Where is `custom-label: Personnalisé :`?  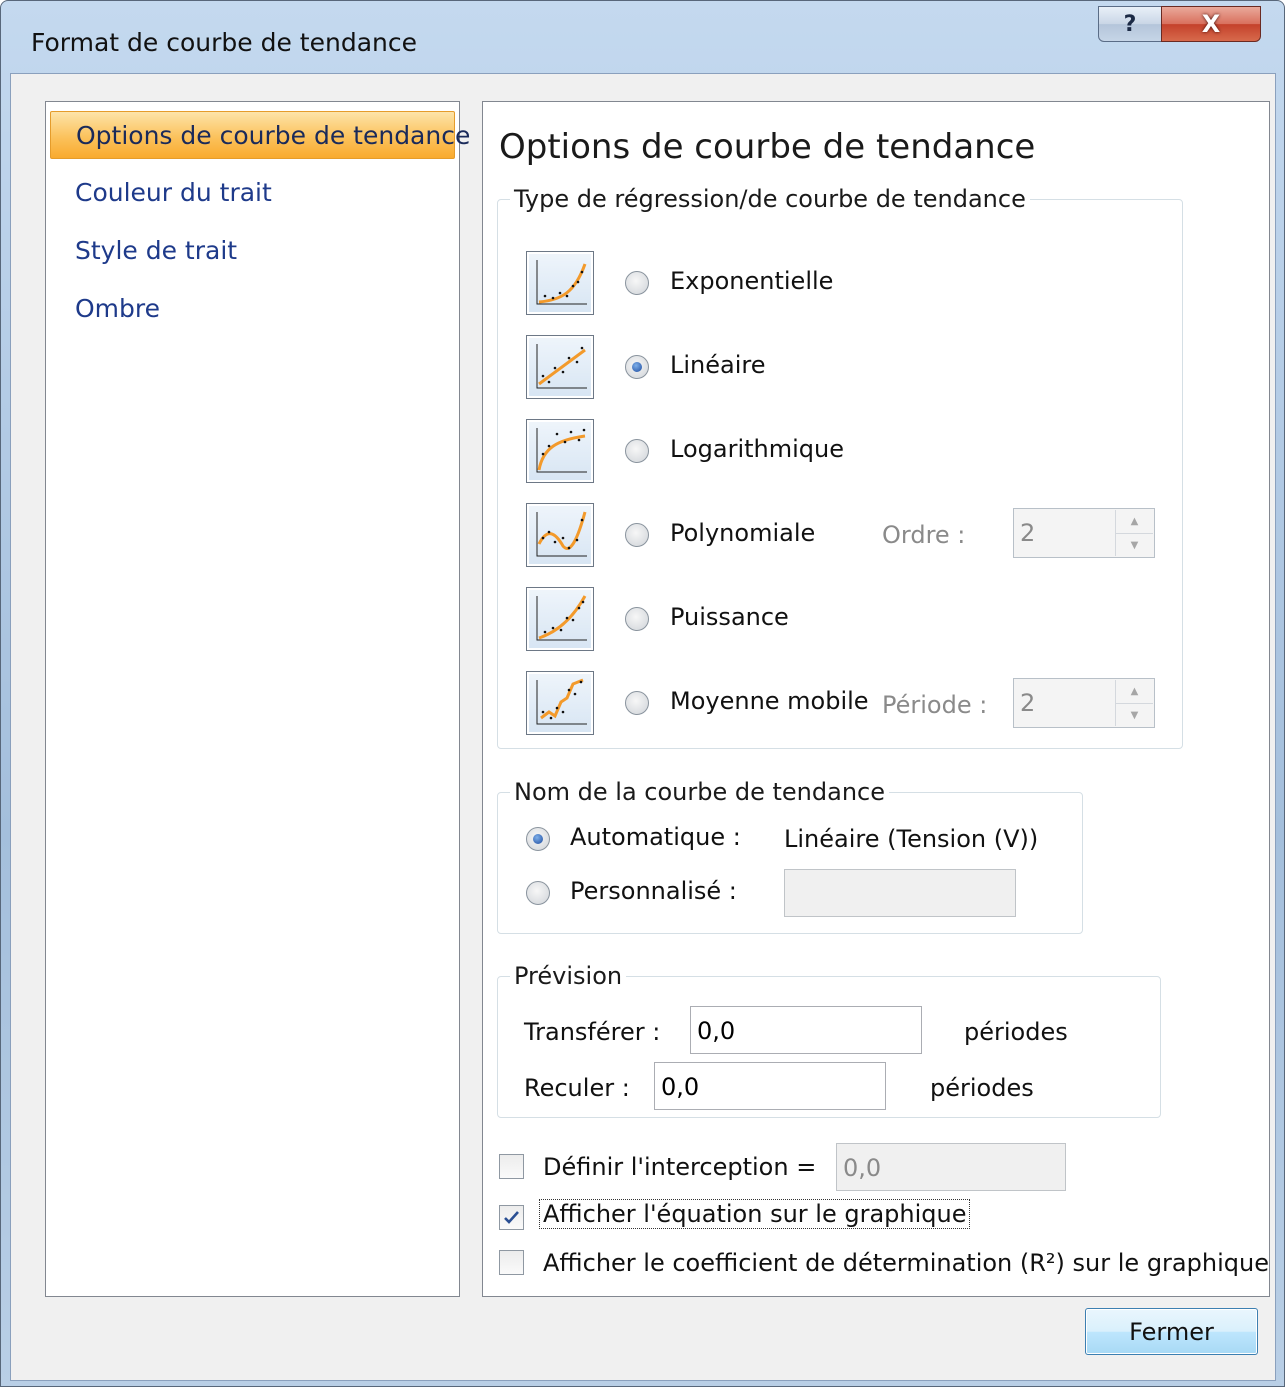
custom-label: Personnalisé : is located at coordinates (653, 891).